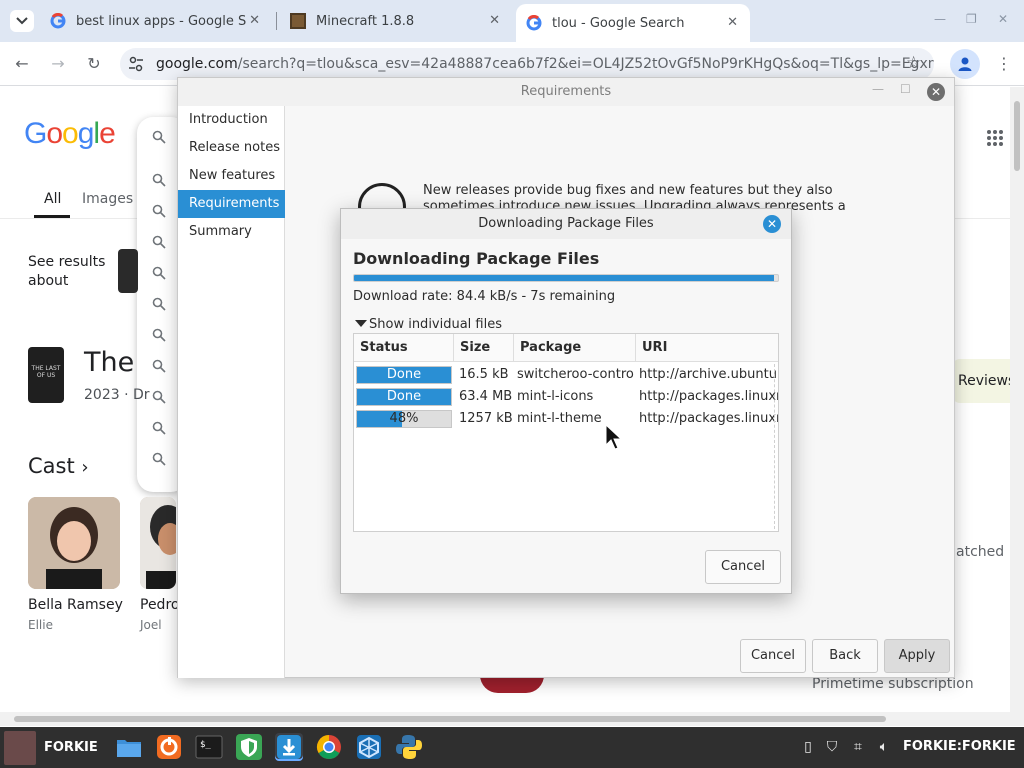 The height and width of the screenshot is (768, 1024). Describe the element at coordinates (1003, 19) in the screenshot. I see `close-window-icon: ✕` at that location.